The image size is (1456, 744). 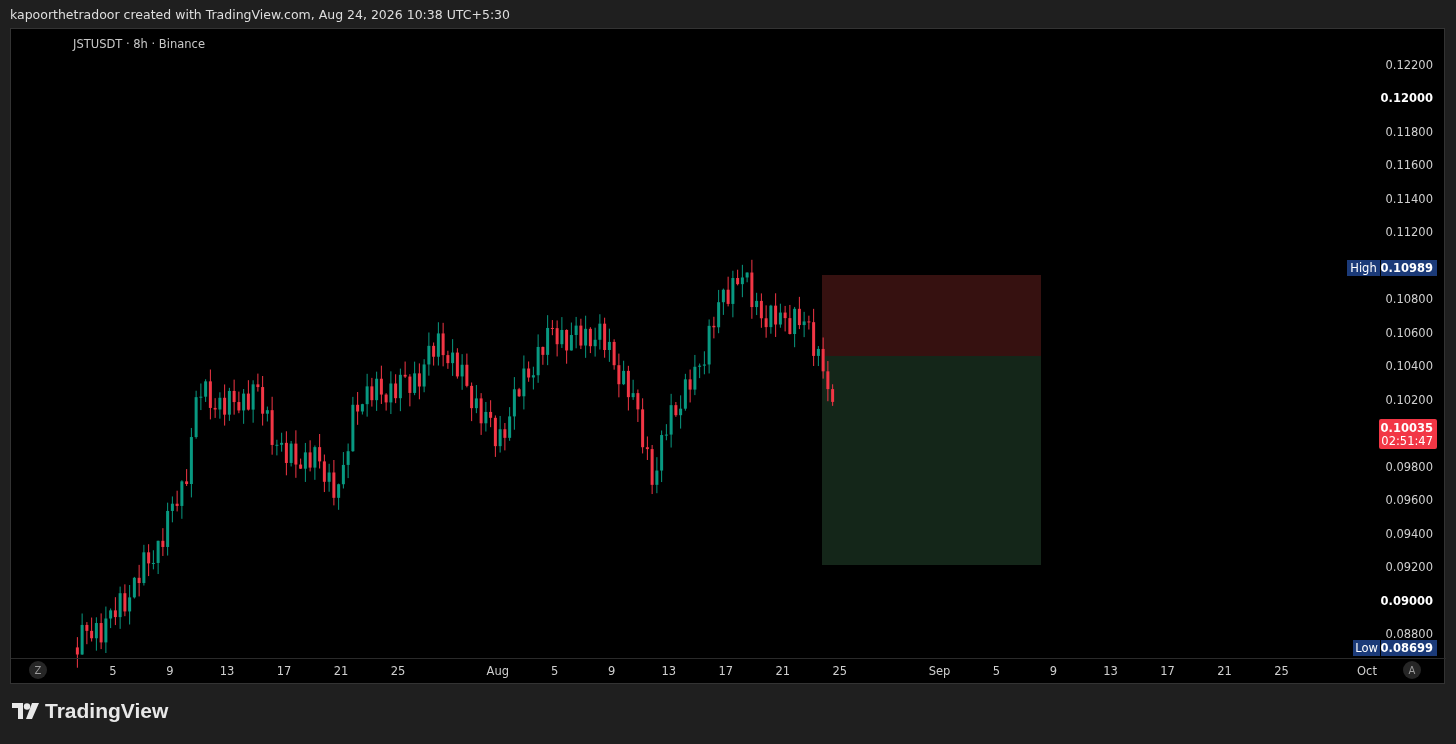 I want to click on position-drawing, so click(x=931, y=420).